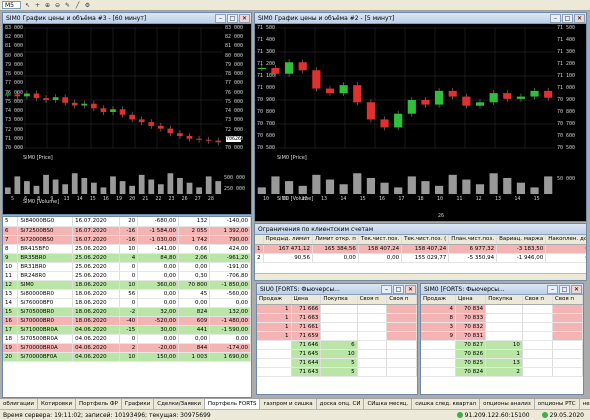 This screenshot has height=420, width=590. What do you see at coordinates (502, 327) in the screenshot?
I see `ob-sell-row: 3 70 832` at bounding box center [502, 327].